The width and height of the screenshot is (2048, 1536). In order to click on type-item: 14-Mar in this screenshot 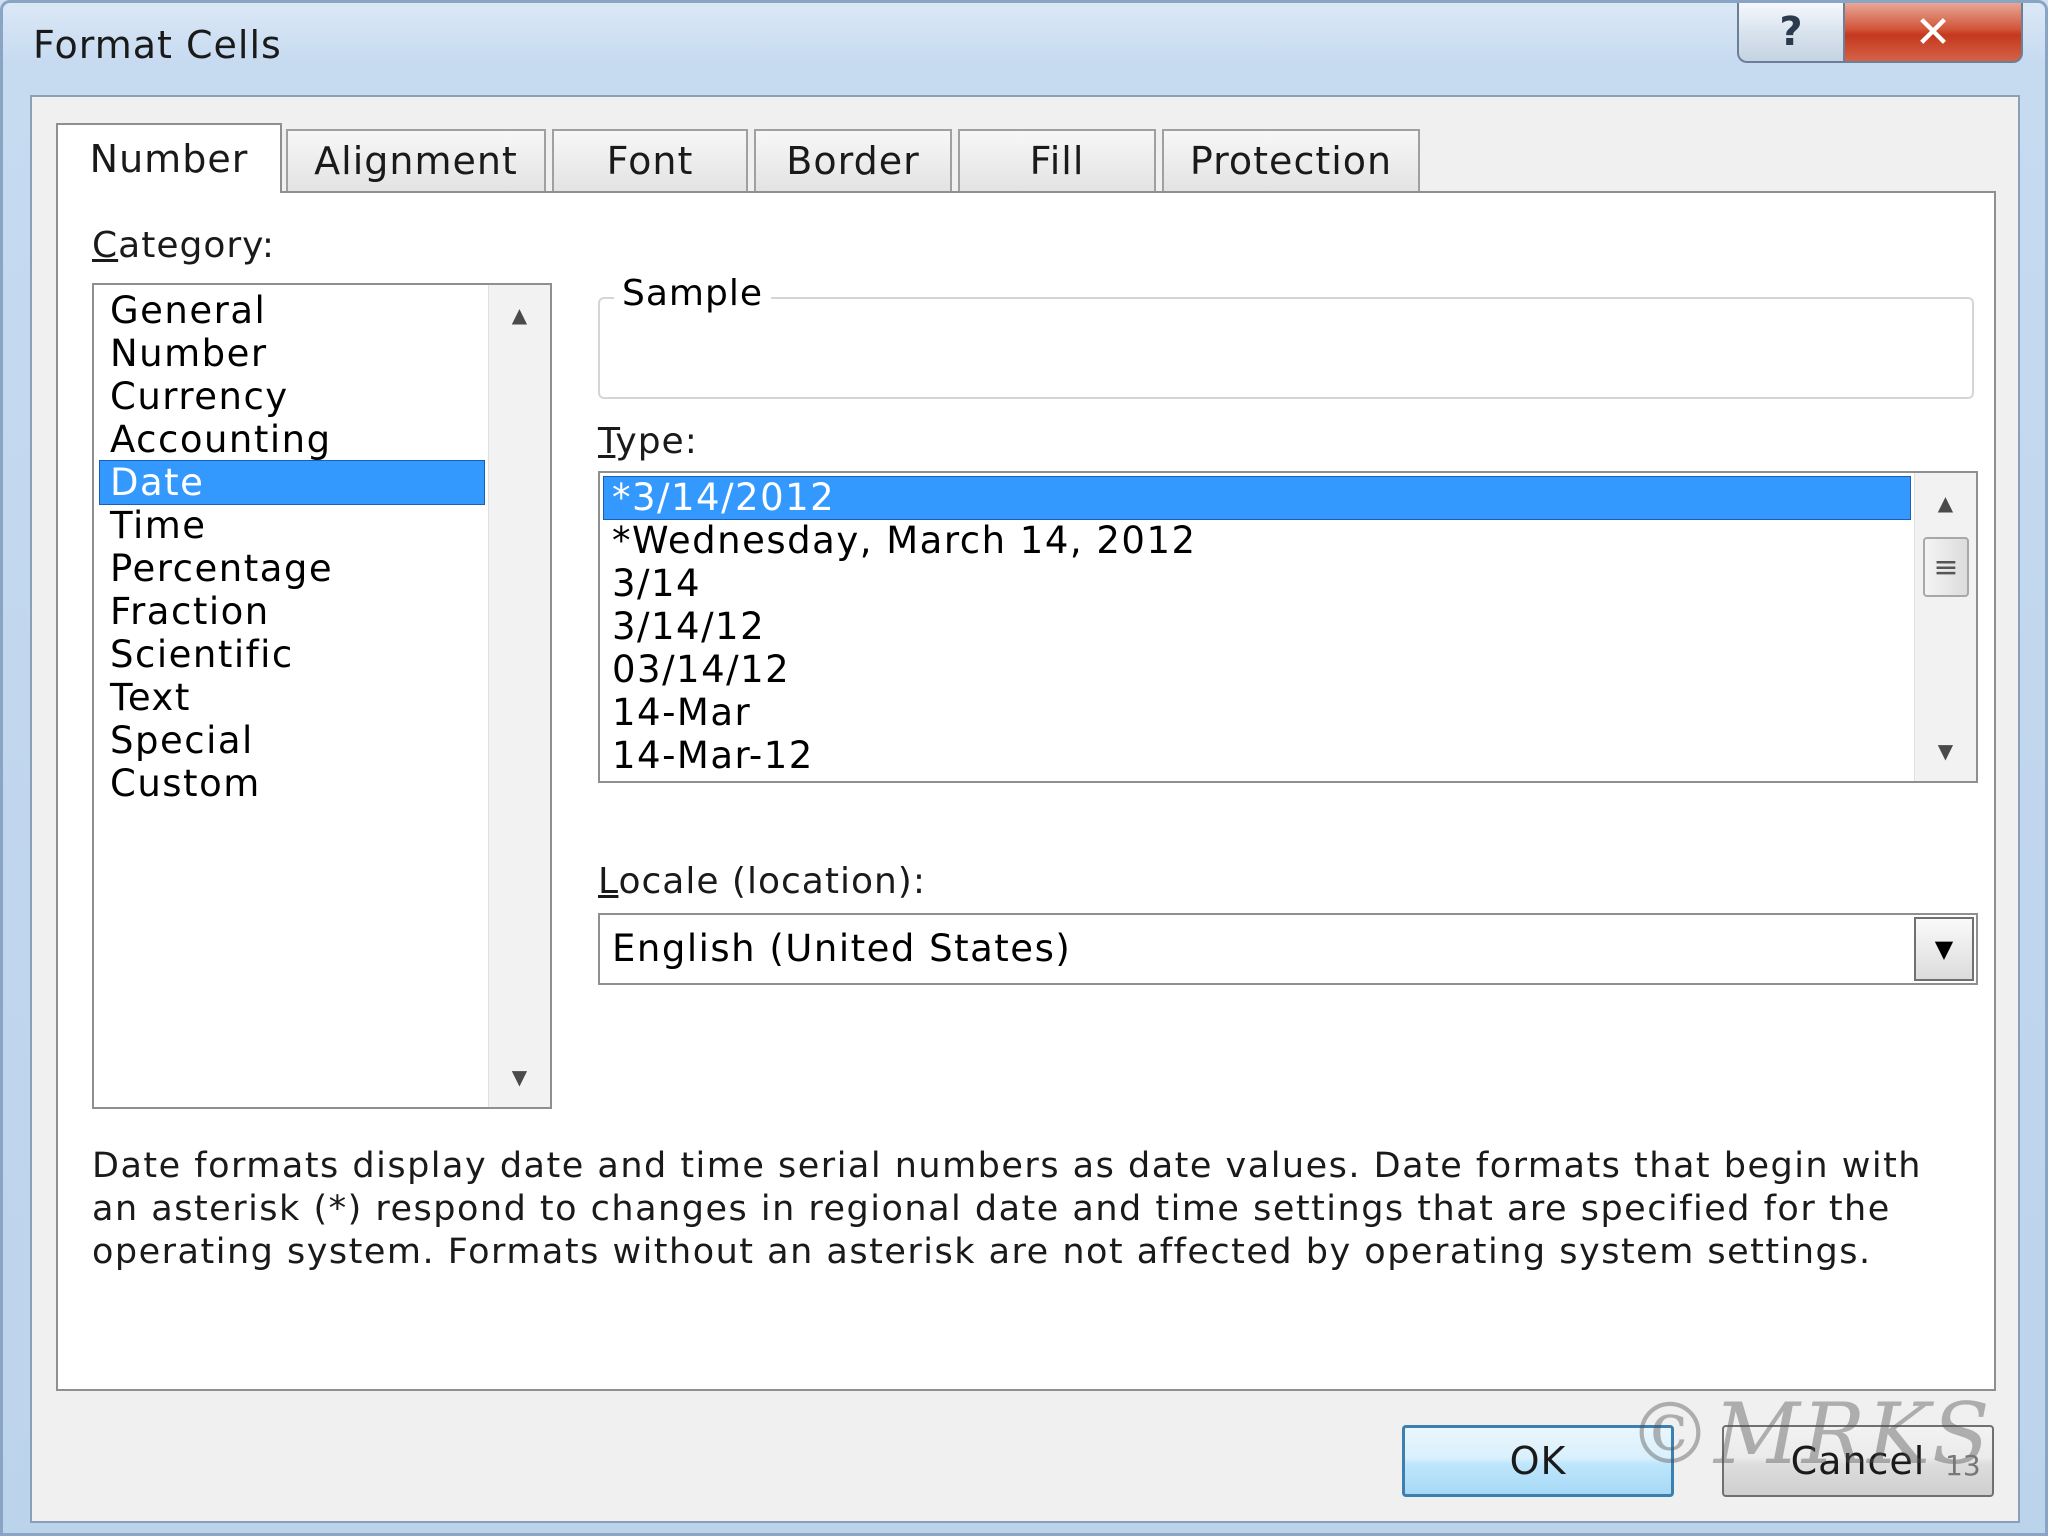, I will do `click(1257, 713)`.